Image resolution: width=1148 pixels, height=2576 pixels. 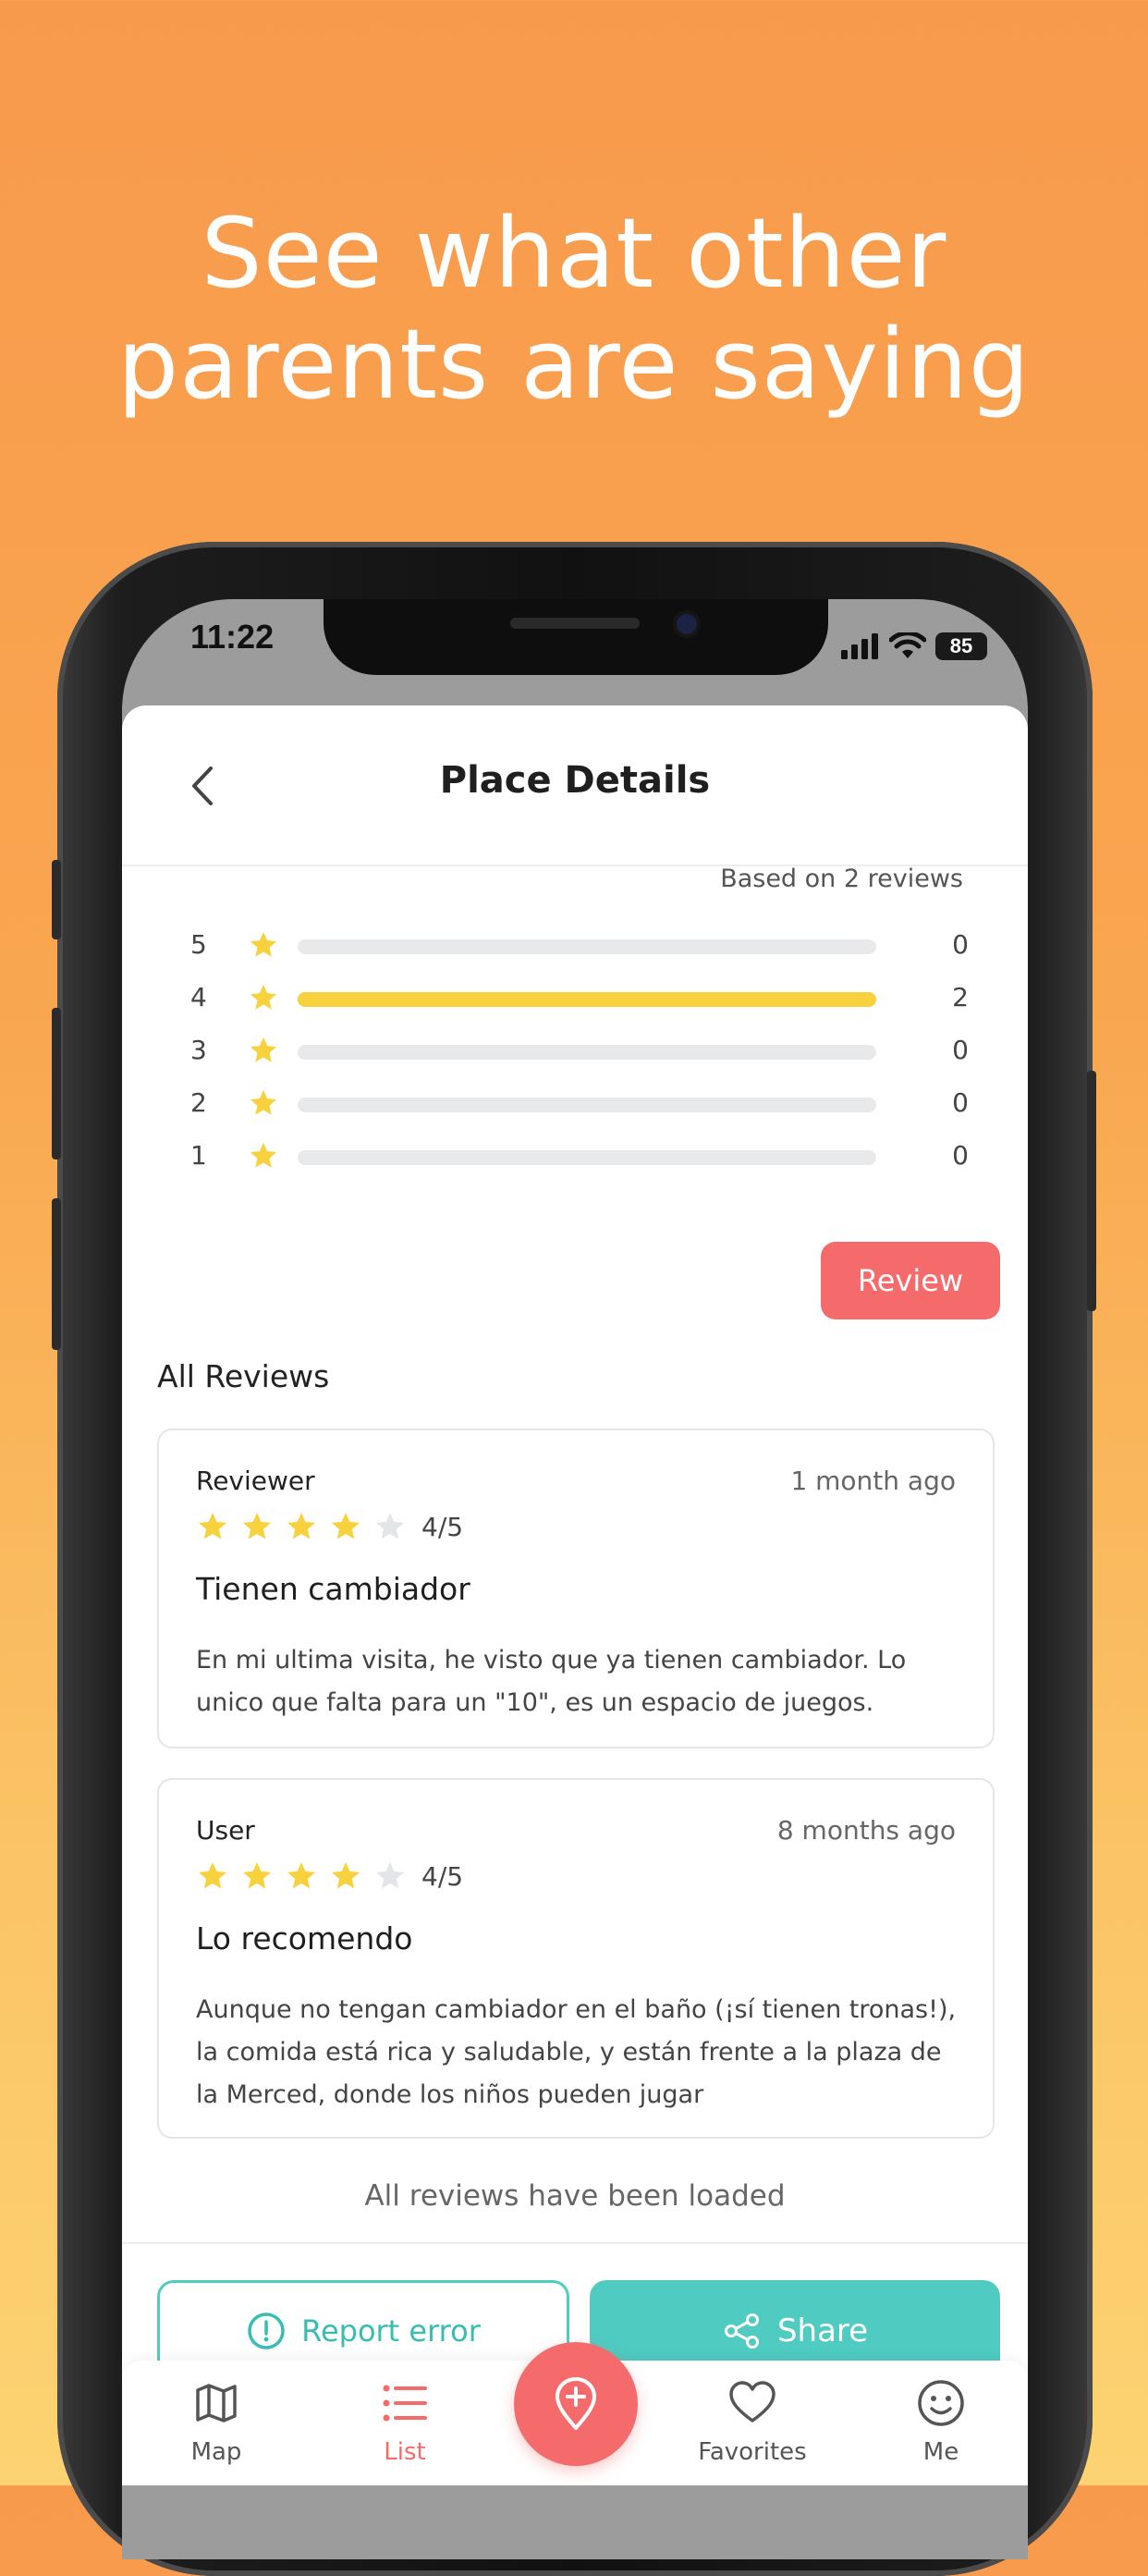 I want to click on page-title: Place Details, so click(x=575, y=780).